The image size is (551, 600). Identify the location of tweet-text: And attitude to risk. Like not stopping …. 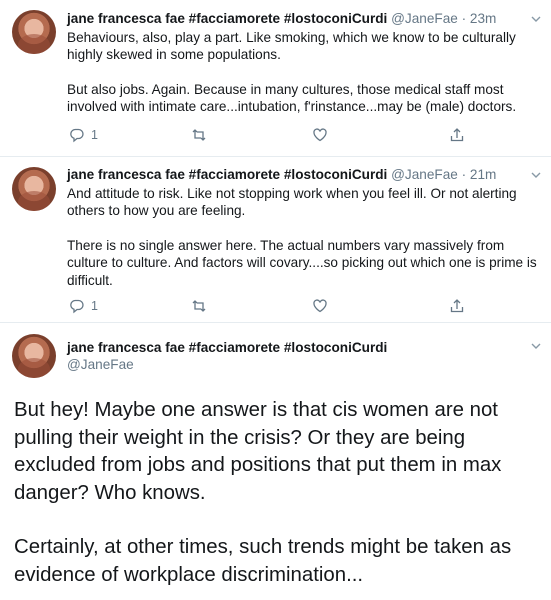
(304, 237).